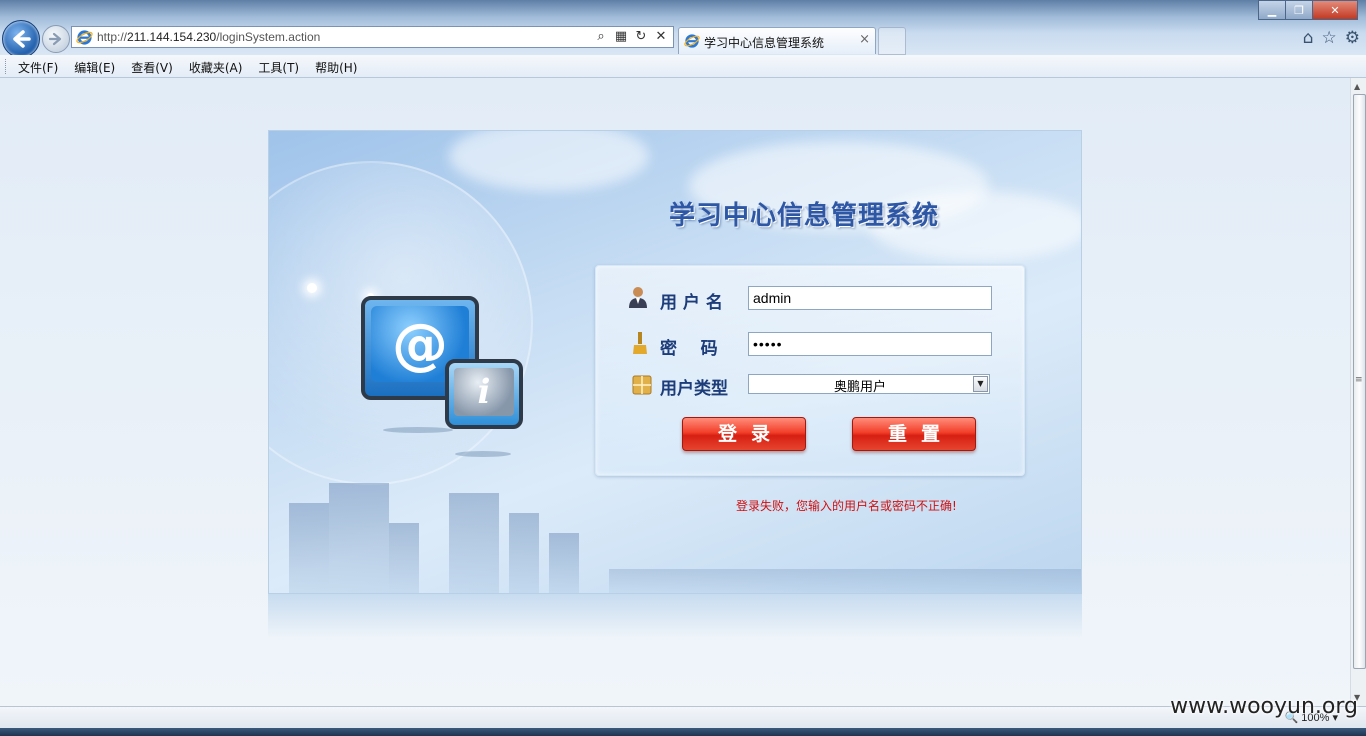  I want to click on menu-tools: 工具(T), so click(278, 67).